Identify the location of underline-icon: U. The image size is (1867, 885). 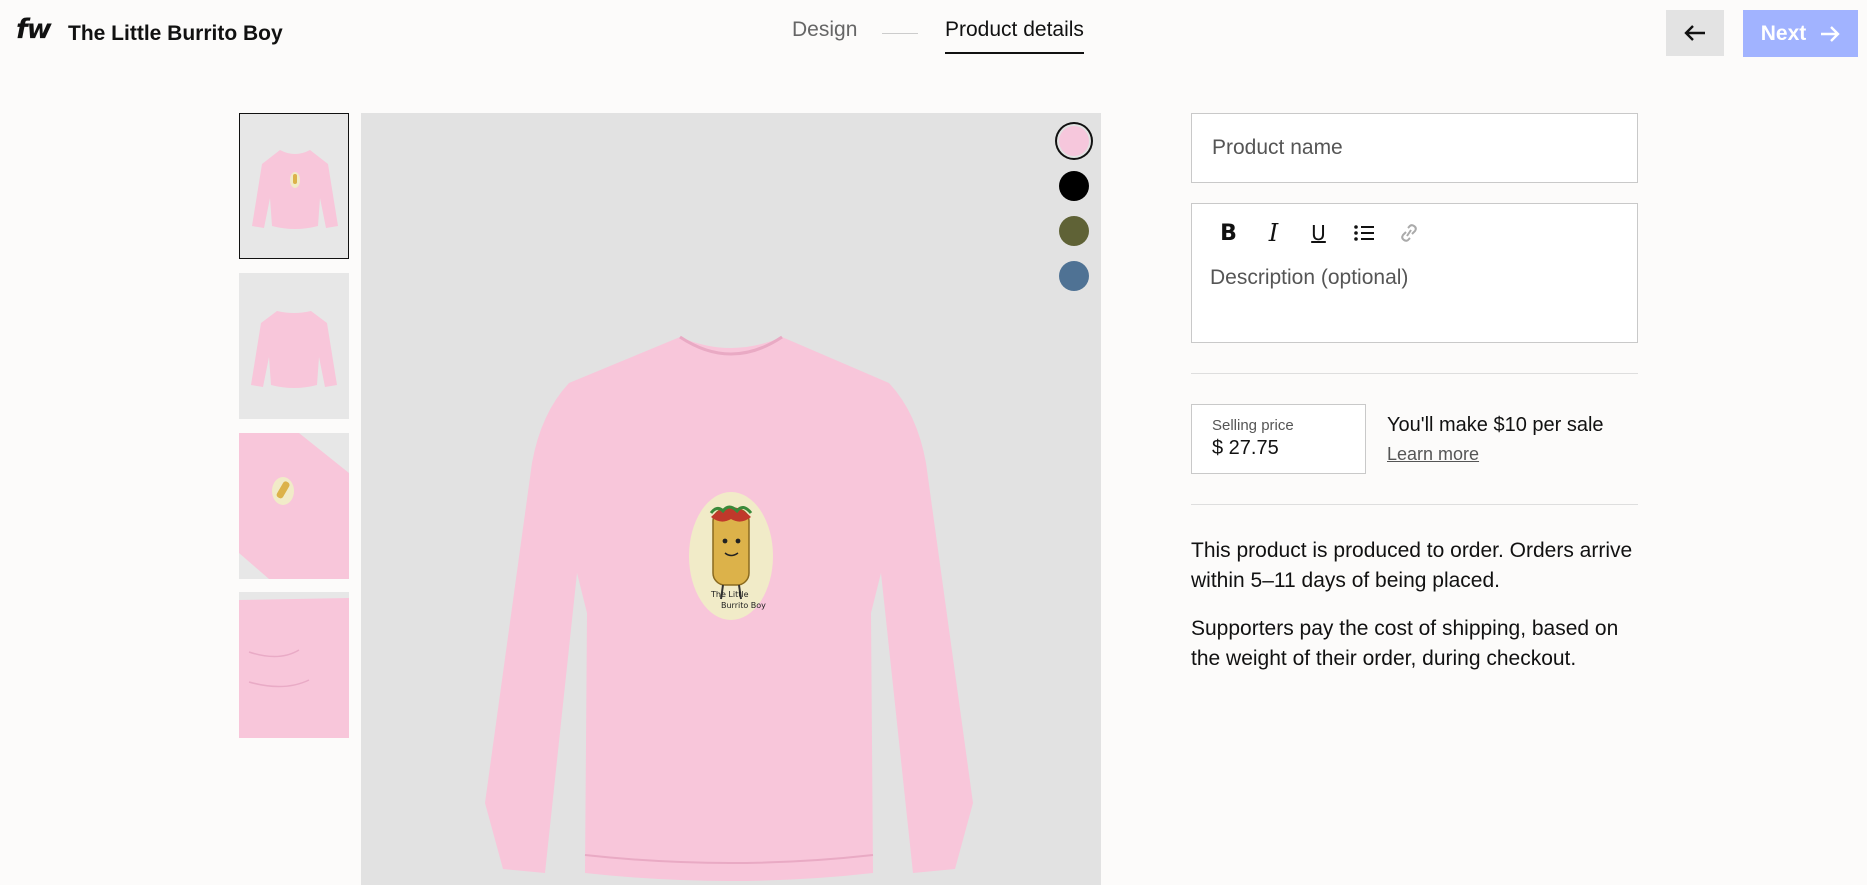
(1318, 233).